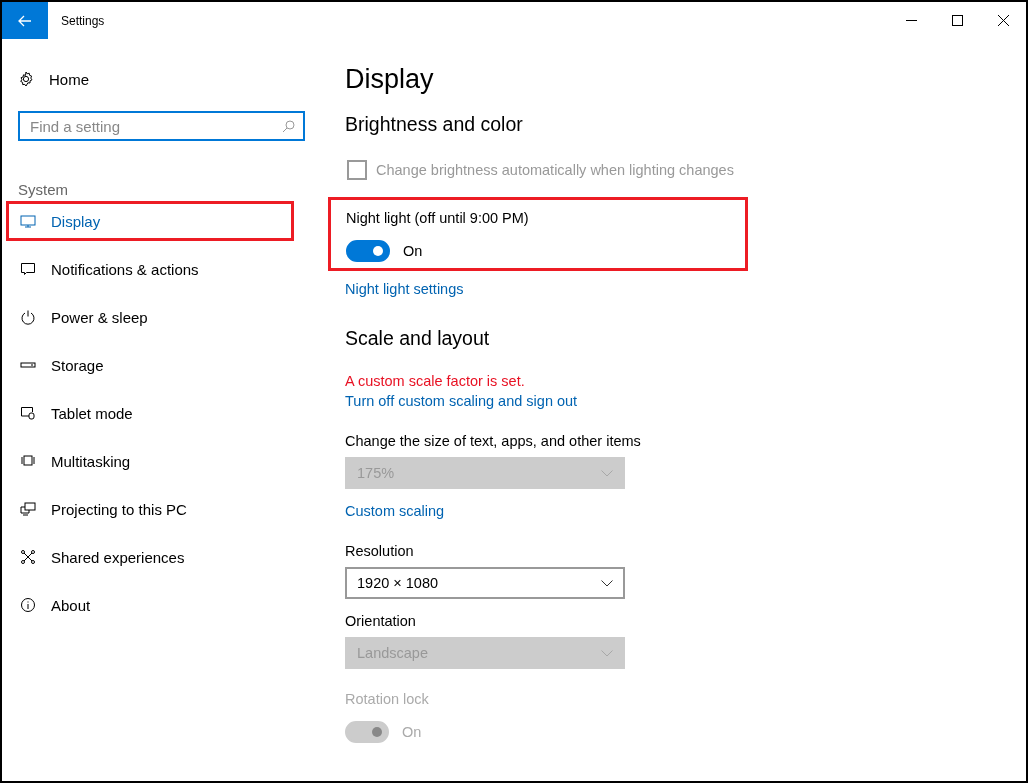  What do you see at coordinates (380, 552) in the screenshot?
I see `dropdown-label: Resolution` at bounding box center [380, 552].